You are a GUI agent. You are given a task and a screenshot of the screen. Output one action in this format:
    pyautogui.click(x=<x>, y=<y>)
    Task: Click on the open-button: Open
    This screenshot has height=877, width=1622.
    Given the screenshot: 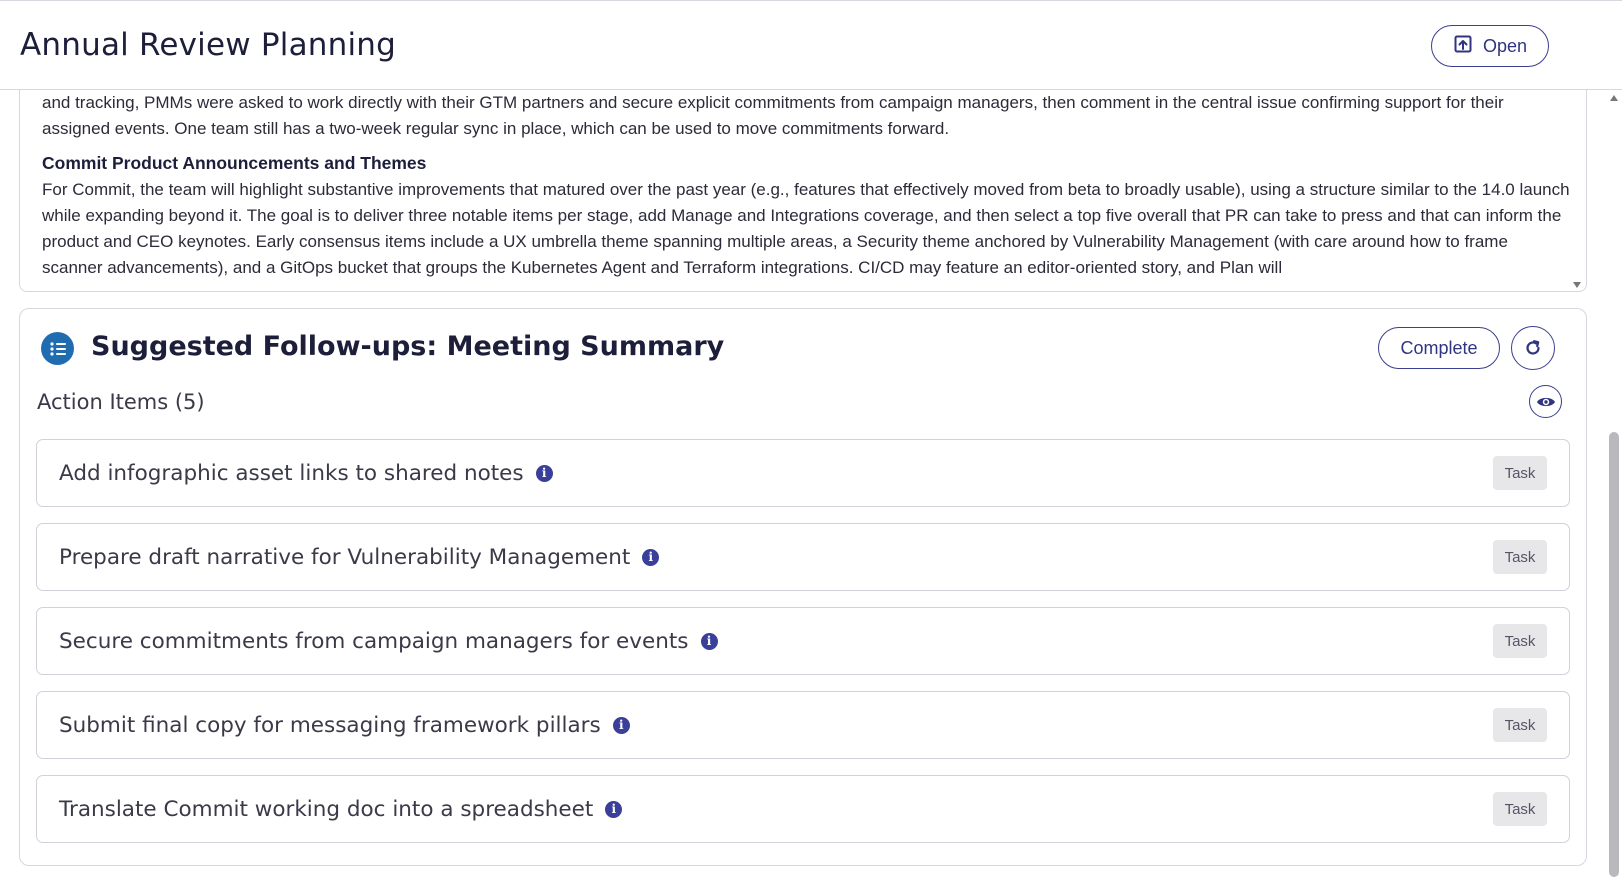 What is the action you would take?
    pyautogui.click(x=1490, y=46)
    